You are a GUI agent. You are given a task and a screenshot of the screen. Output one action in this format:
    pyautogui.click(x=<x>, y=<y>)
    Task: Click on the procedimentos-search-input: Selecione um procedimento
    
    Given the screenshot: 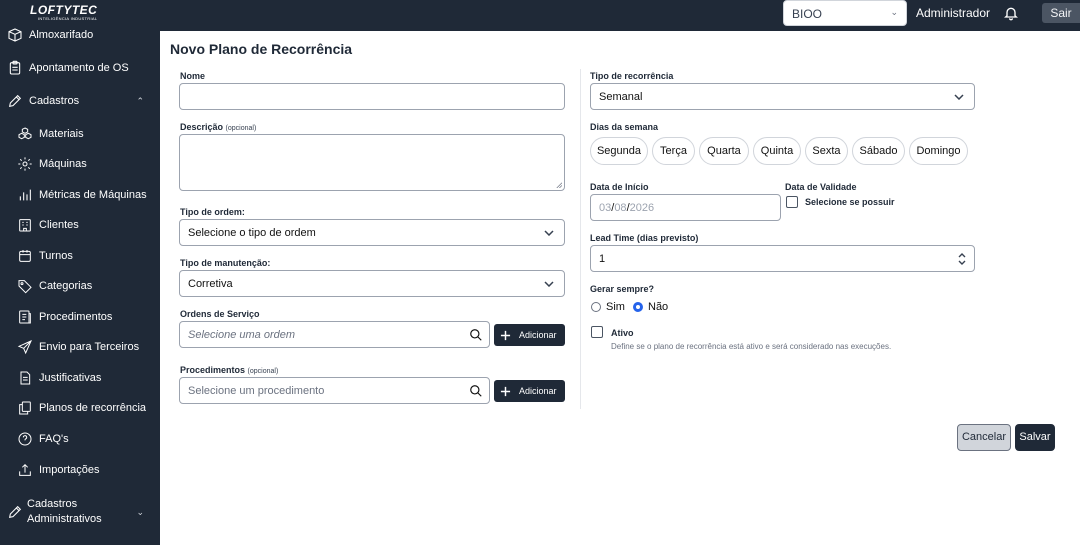 What is the action you would take?
    pyautogui.click(x=334, y=390)
    